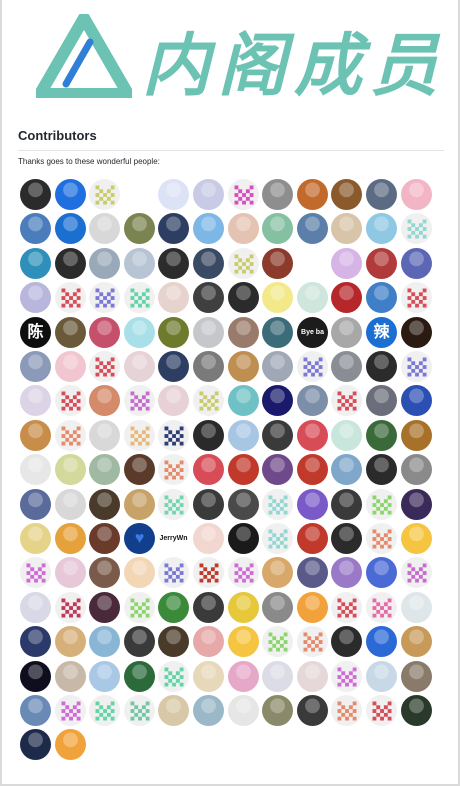 This screenshot has height=786, width=460. What do you see at coordinates (173, 538) in the screenshot?
I see `contributor-avatar-jerrywn: JerryWn` at bounding box center [173, 538].